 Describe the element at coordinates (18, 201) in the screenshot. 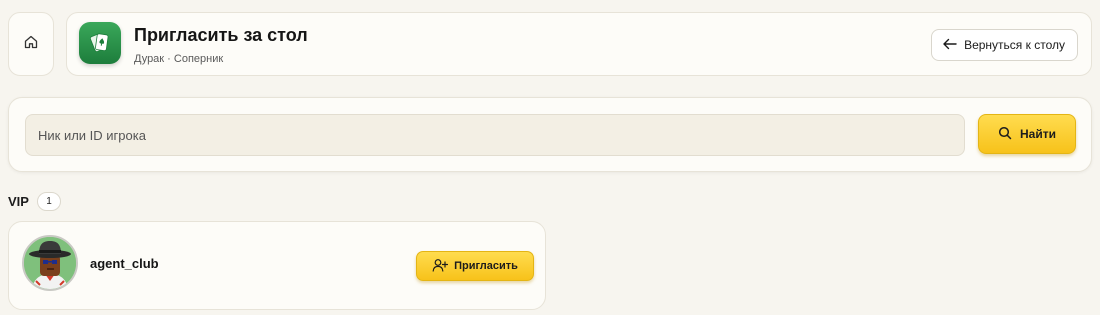

I see `section-title-vip: VIP` at that location.